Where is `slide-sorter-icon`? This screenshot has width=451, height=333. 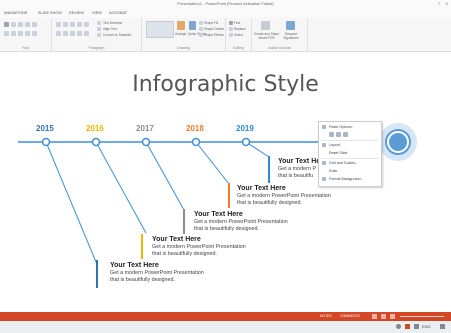 slide-sorter-icon is located at coordinates (383, 316).